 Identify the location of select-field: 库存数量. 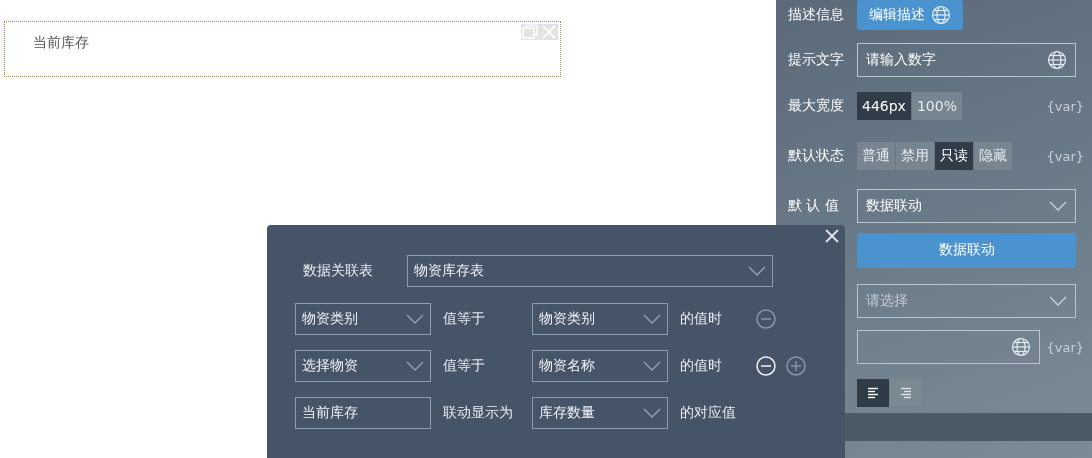
(600, 413).